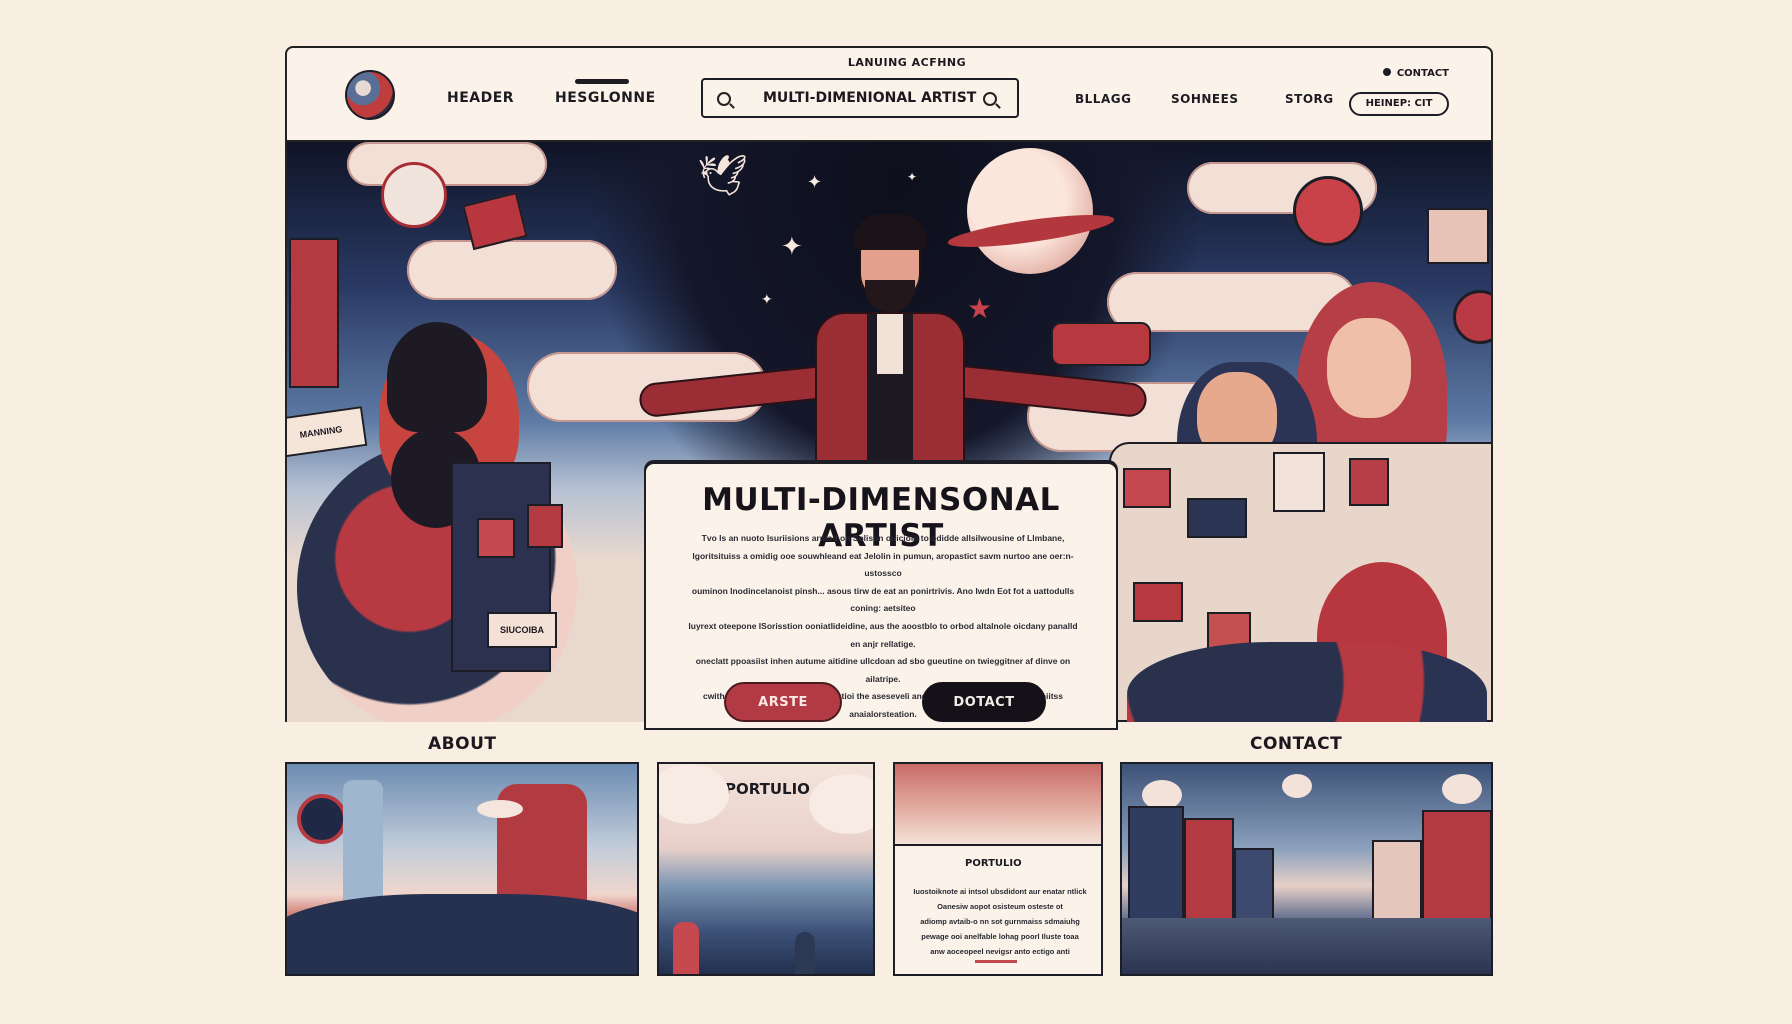  I want to click on contact-button: DOTACT, so click(984, 702).